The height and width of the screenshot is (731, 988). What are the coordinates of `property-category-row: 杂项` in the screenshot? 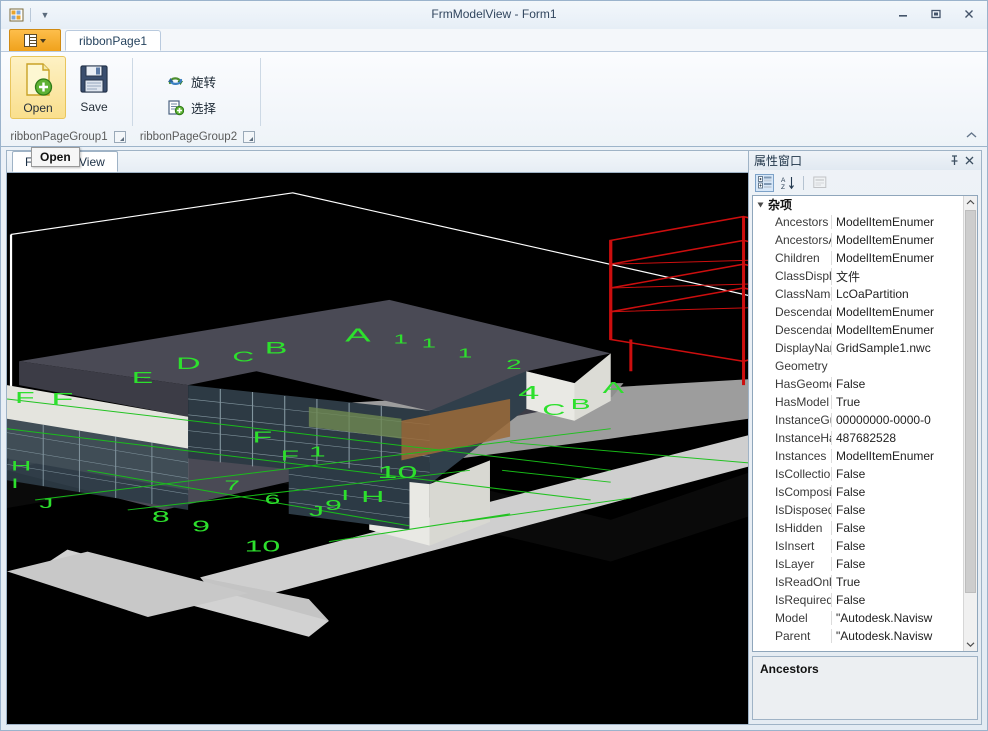 It's located at (858, 204).